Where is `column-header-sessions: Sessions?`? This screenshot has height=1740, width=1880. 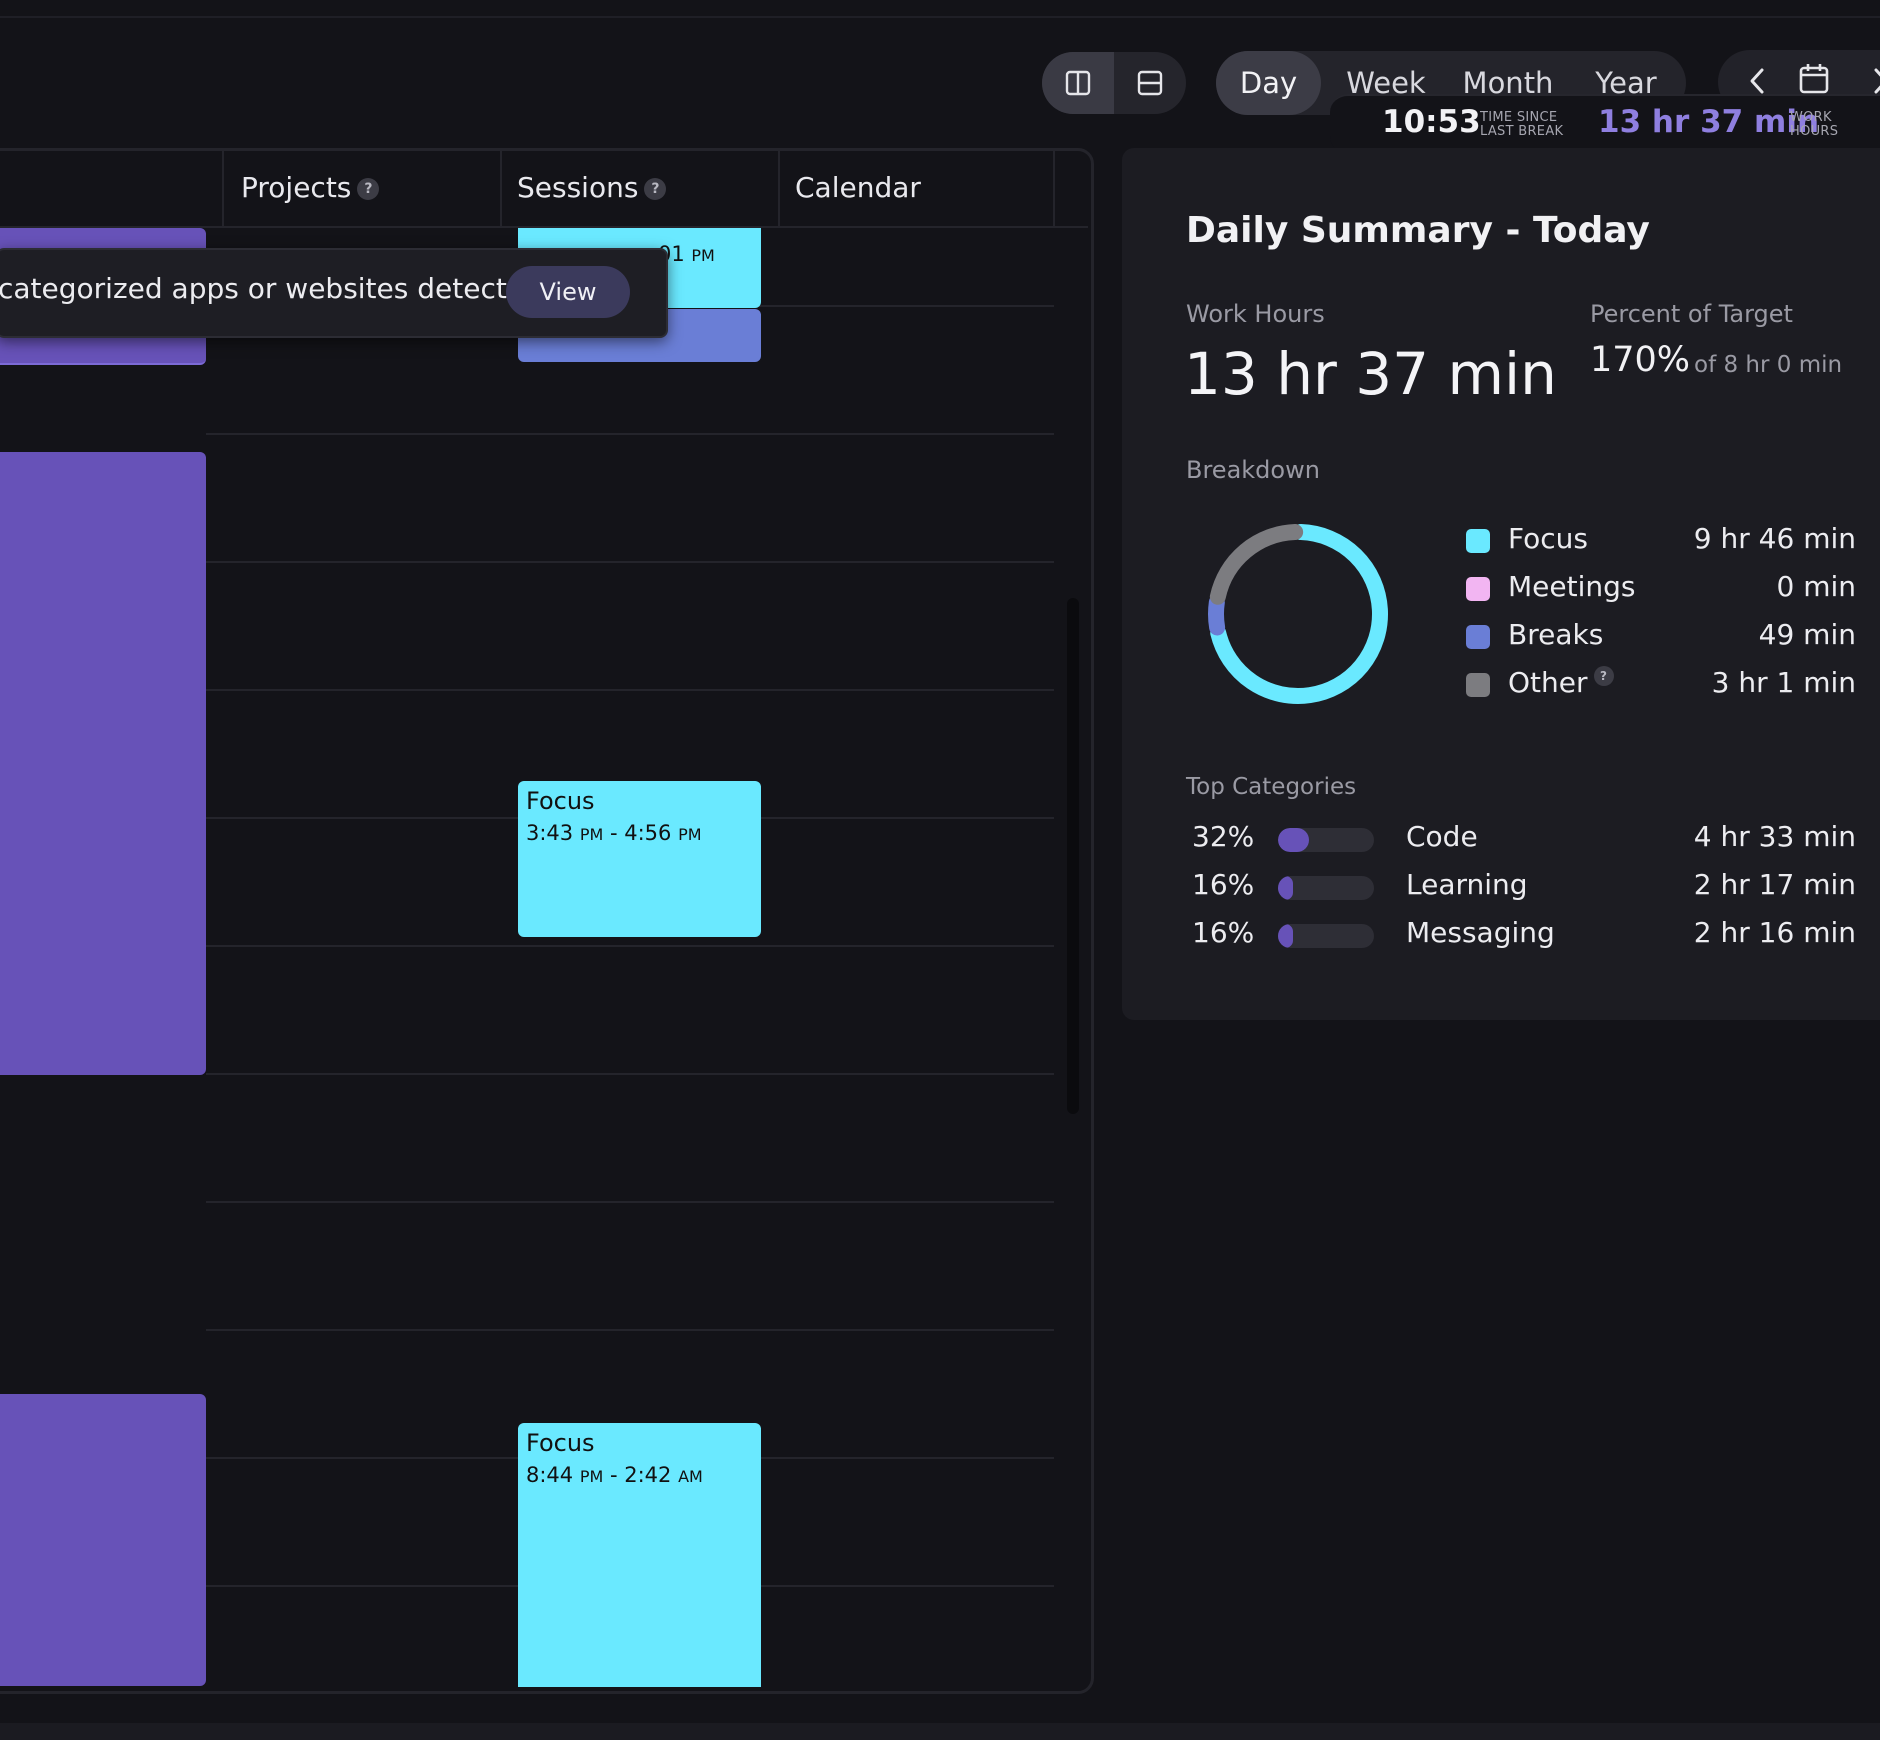
column-header-sessions: Sessions? is located at coordinates (592, 188).